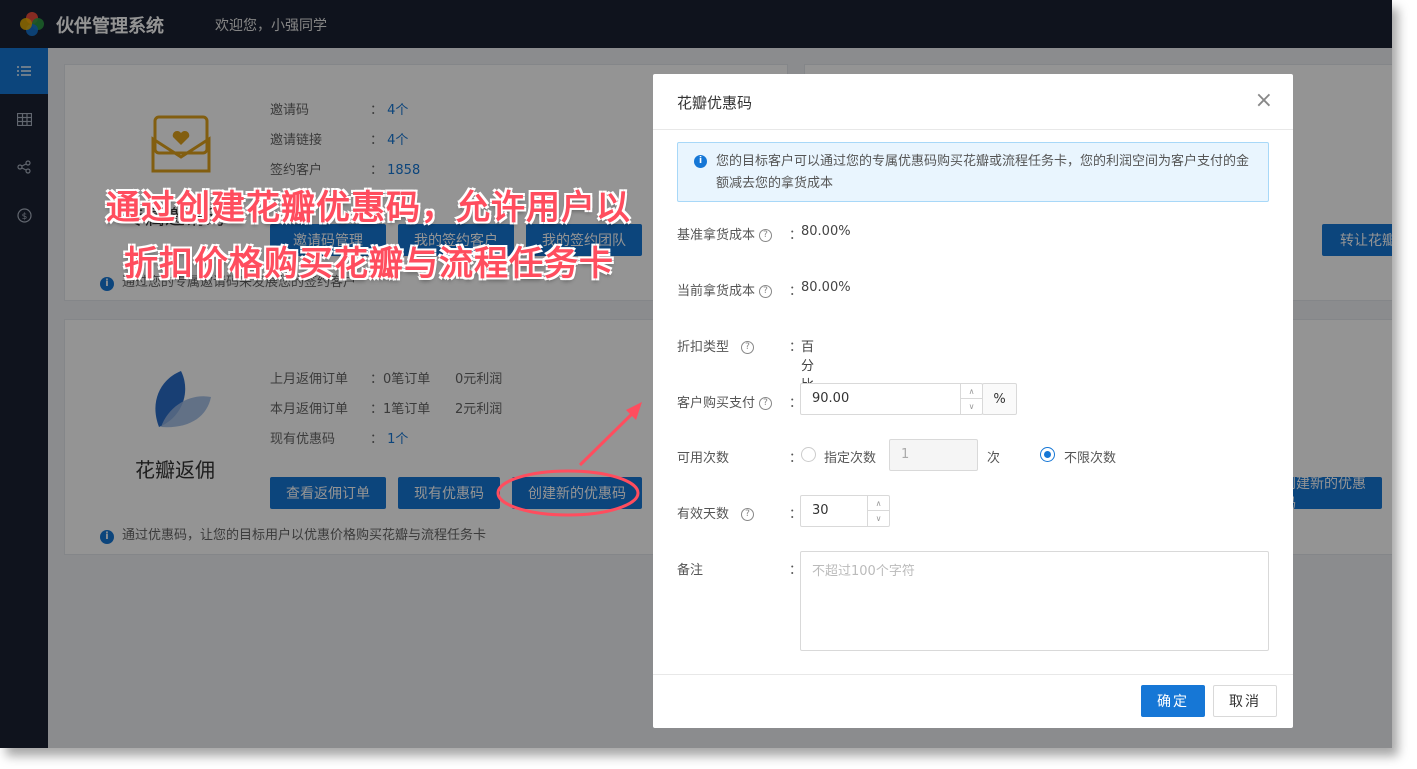 The height and width of the screenshot is (769, 1417). What do you see at coordinates (690, 570) in the screenshot?
I see `field-label: 备注` at bounding box center [690, 570].